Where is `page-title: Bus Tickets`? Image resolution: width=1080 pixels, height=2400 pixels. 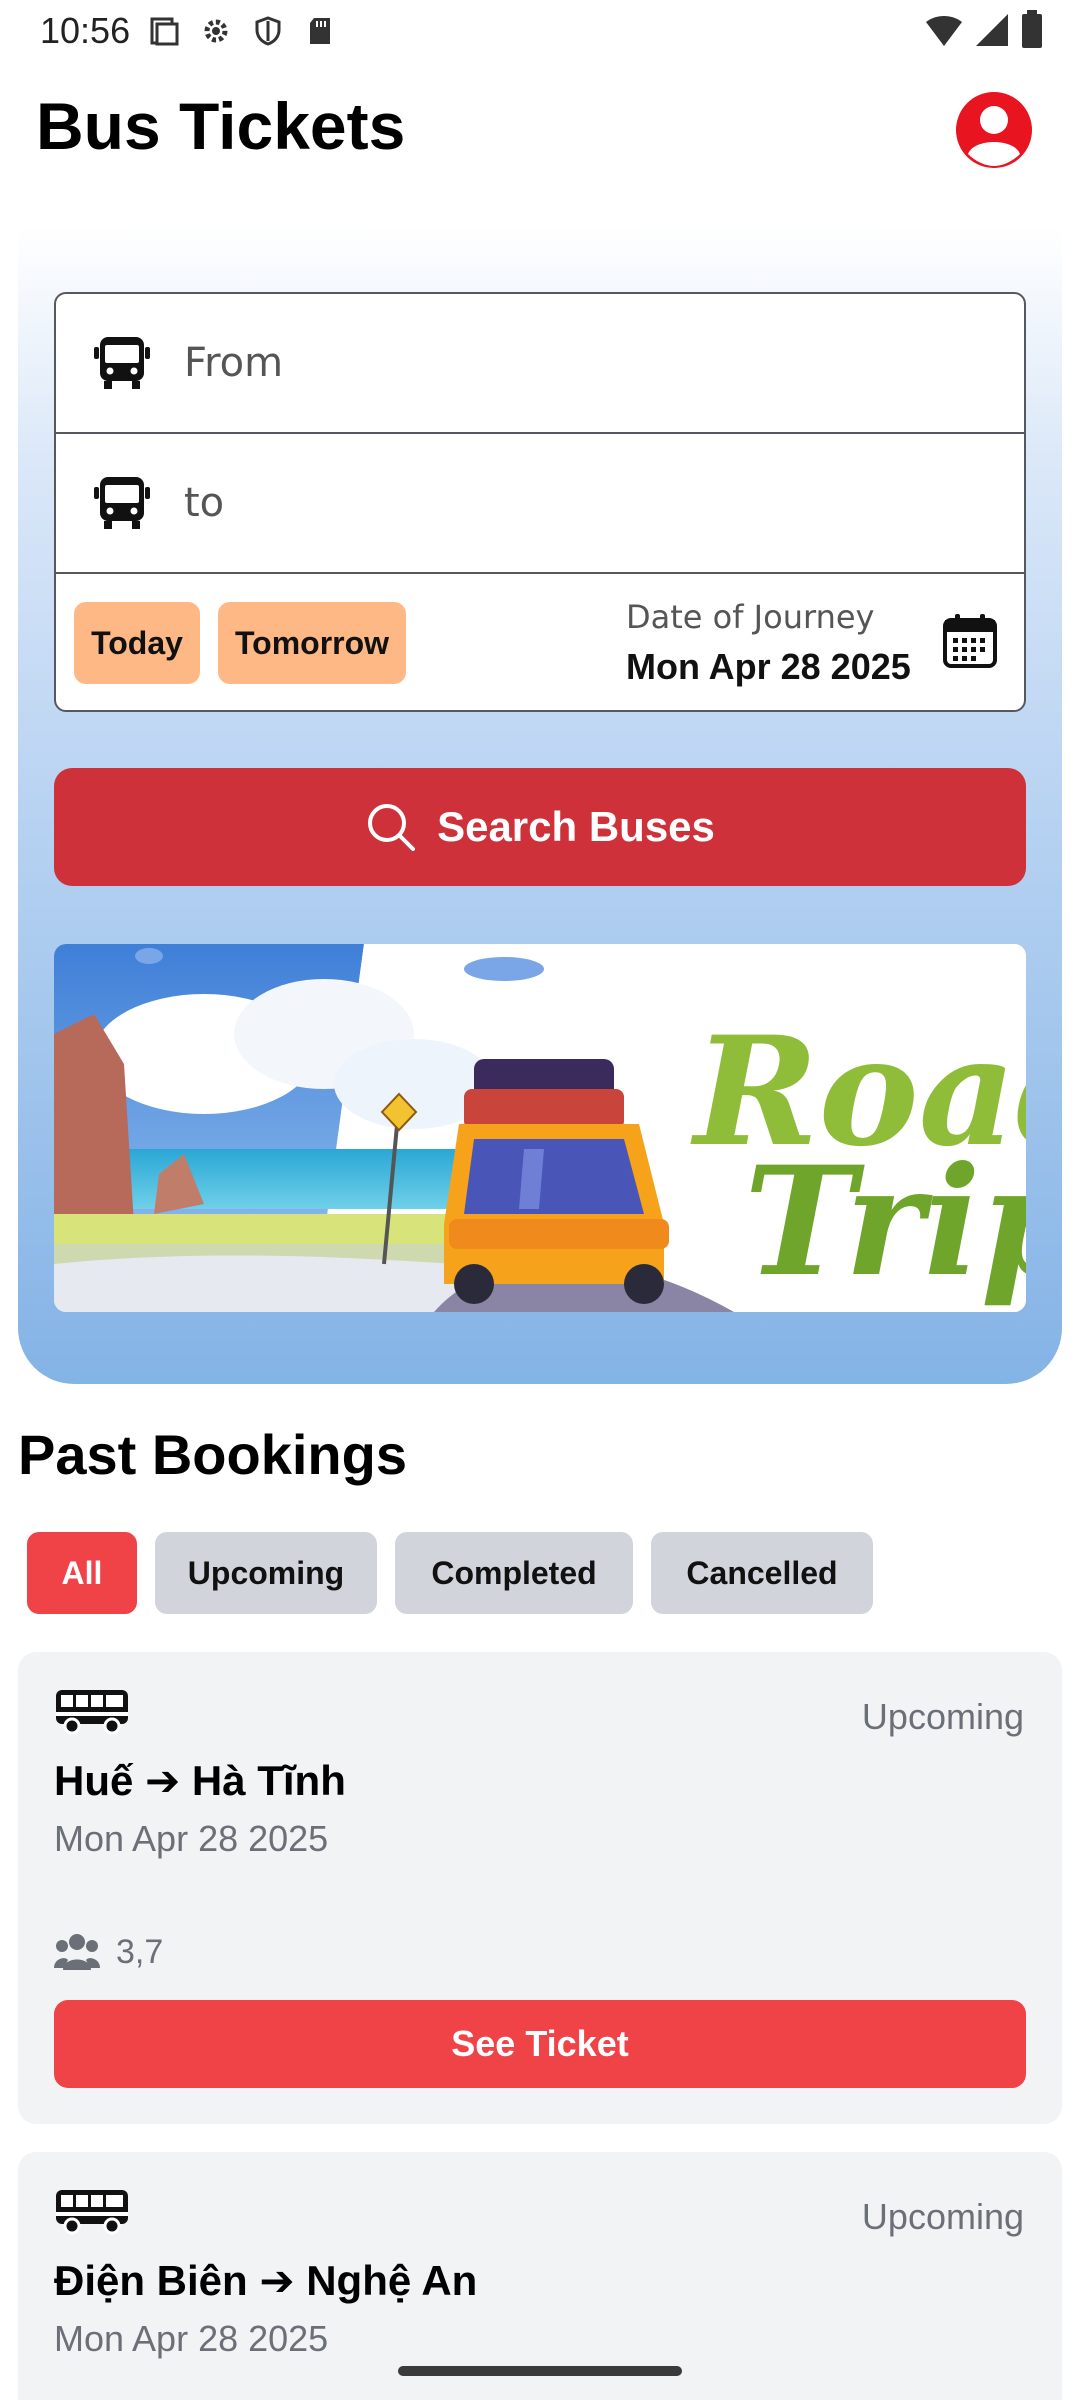
page-title: Bus Tickets is located at coordinates (221, 126).